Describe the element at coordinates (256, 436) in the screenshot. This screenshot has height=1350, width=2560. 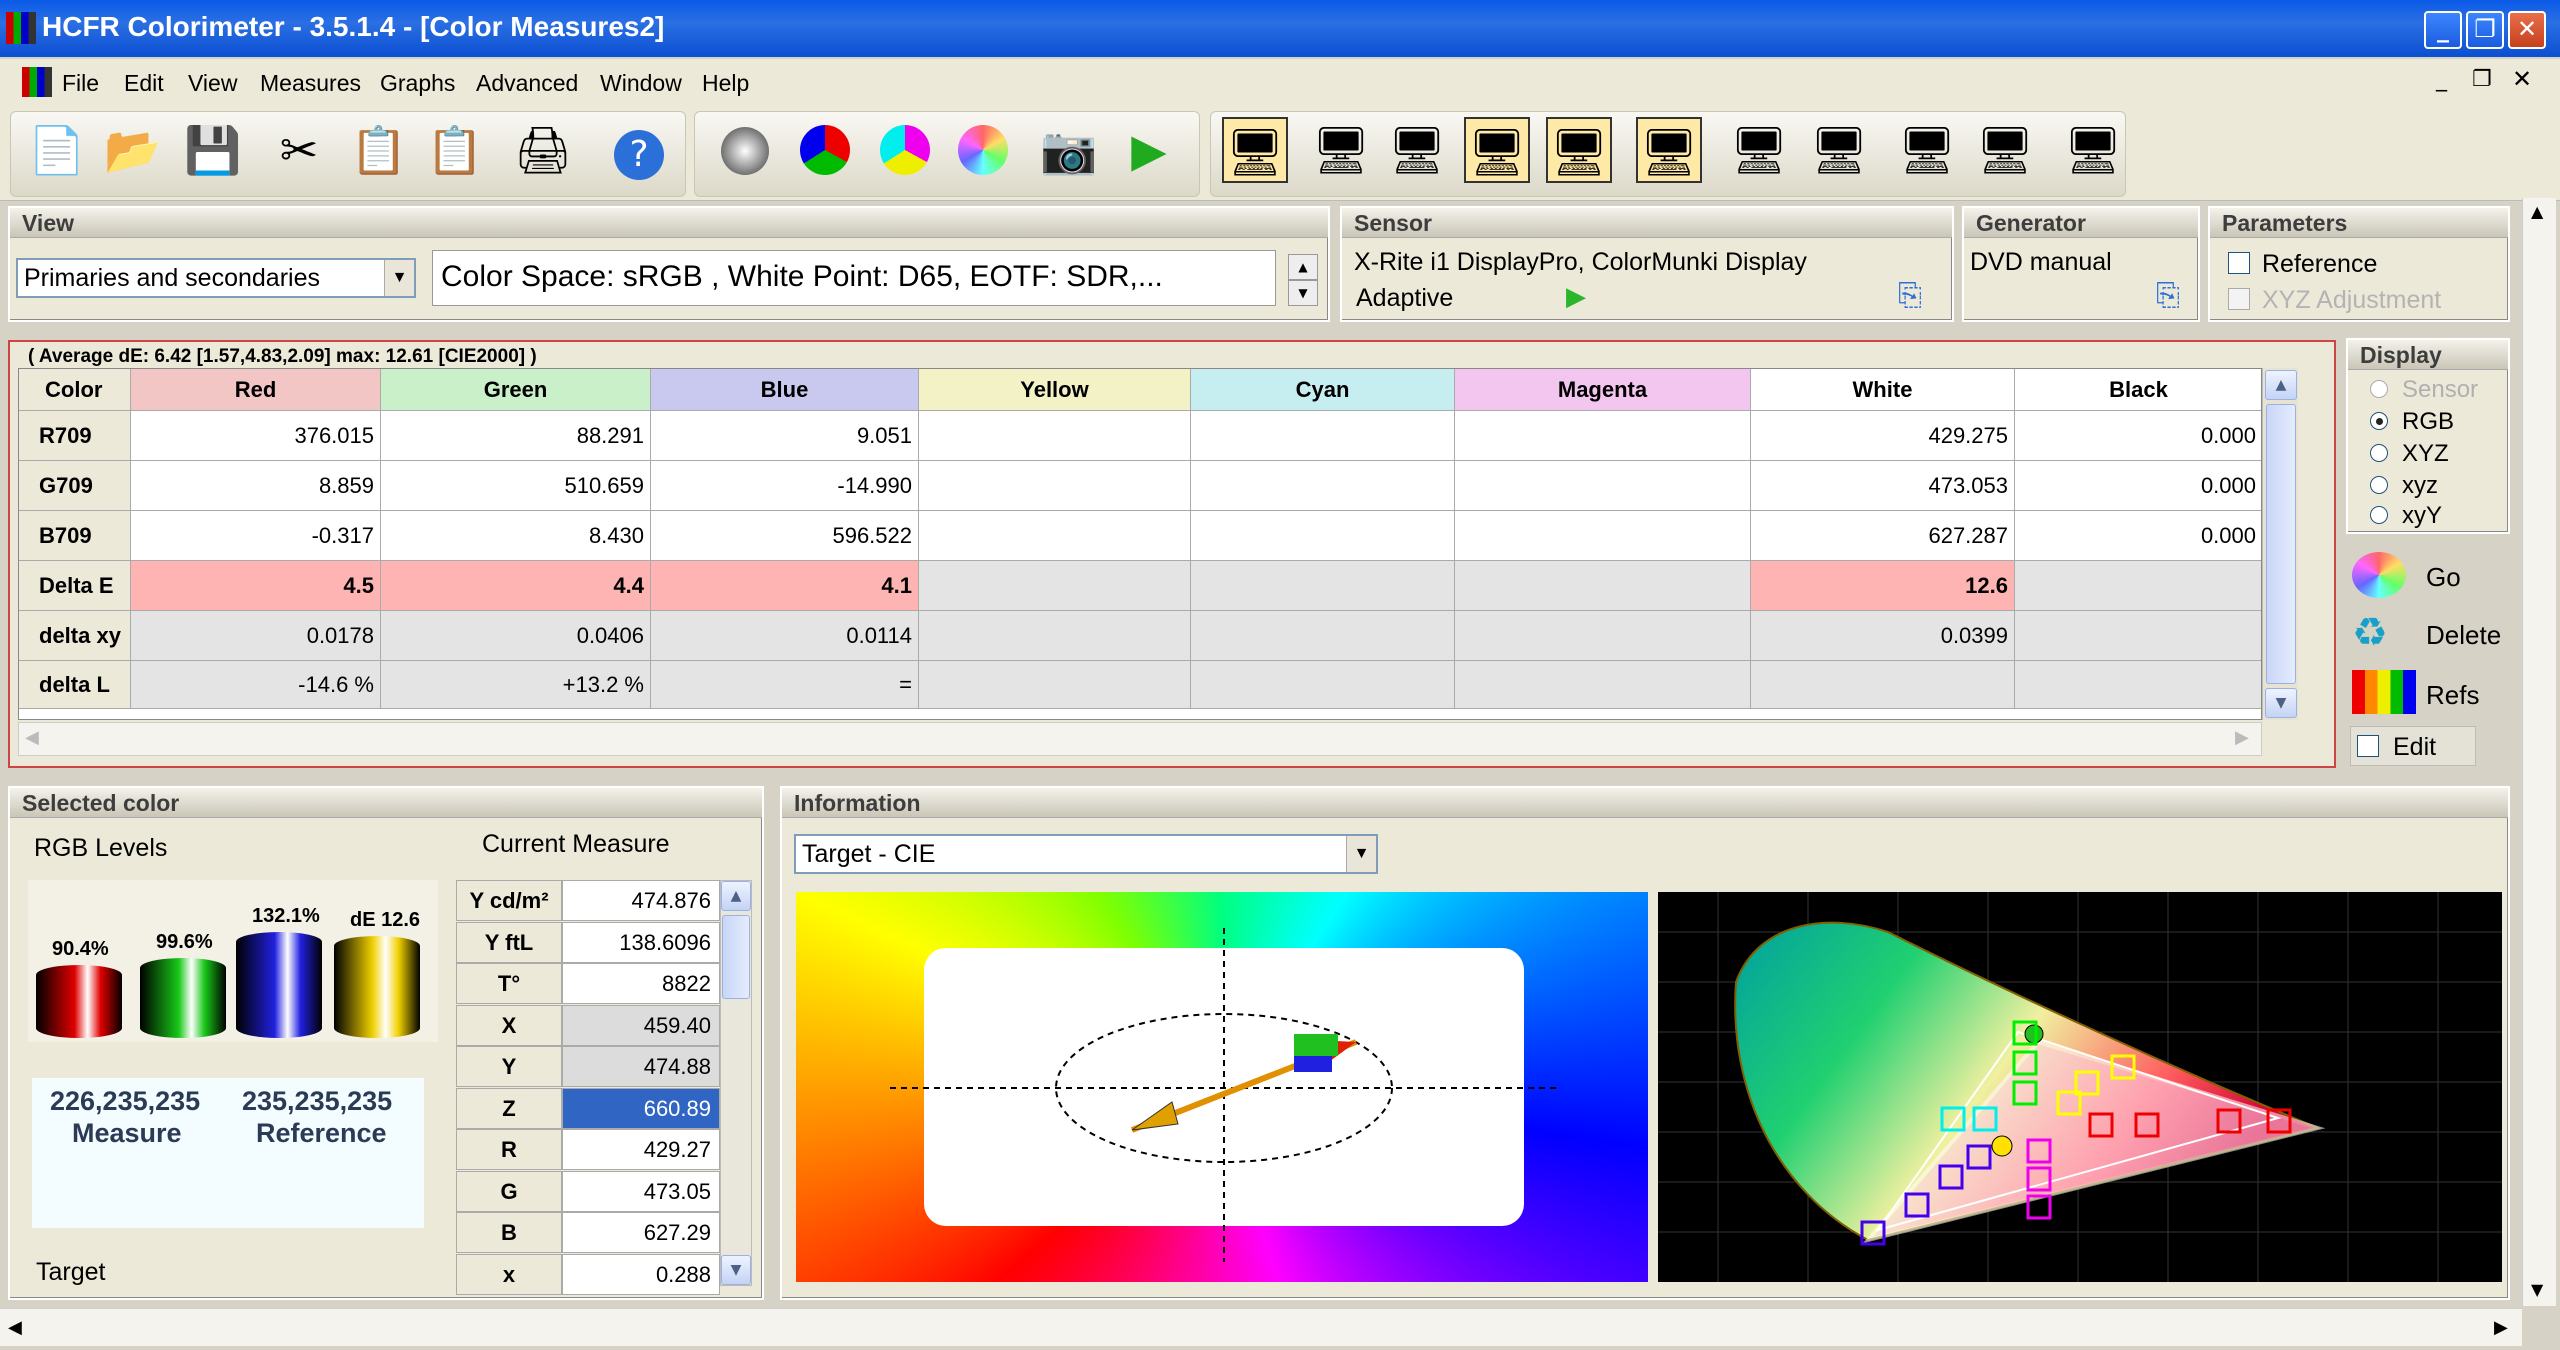
I see `table-cell: 376.015` at that location.